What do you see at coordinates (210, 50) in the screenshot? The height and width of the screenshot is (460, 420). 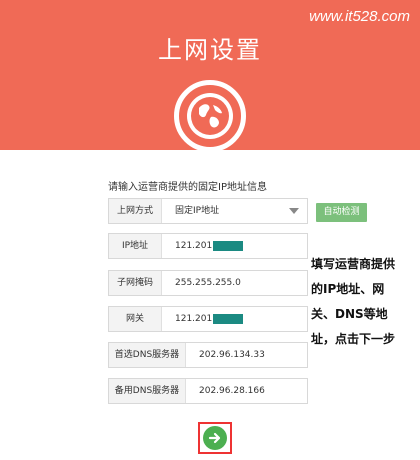 I see `page-title: 上网设置` at bounding box center [210, 50].